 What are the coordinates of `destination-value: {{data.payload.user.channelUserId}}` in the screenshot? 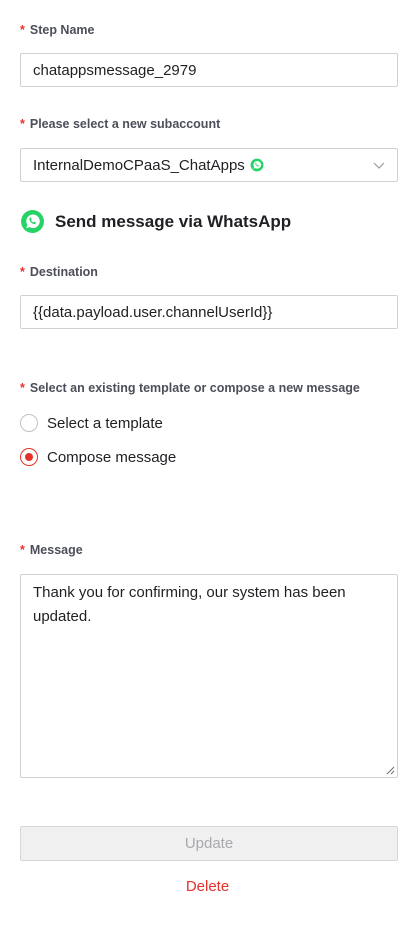 It's located at (153, 312).